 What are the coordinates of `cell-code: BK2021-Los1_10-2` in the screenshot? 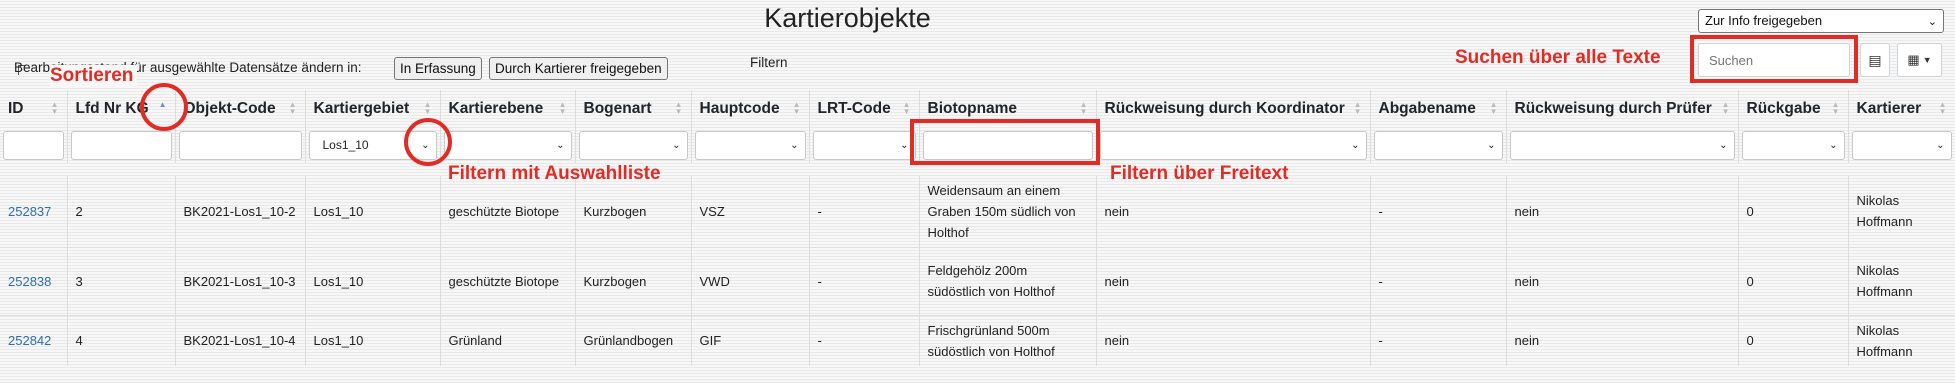 It's located at (240, 212).